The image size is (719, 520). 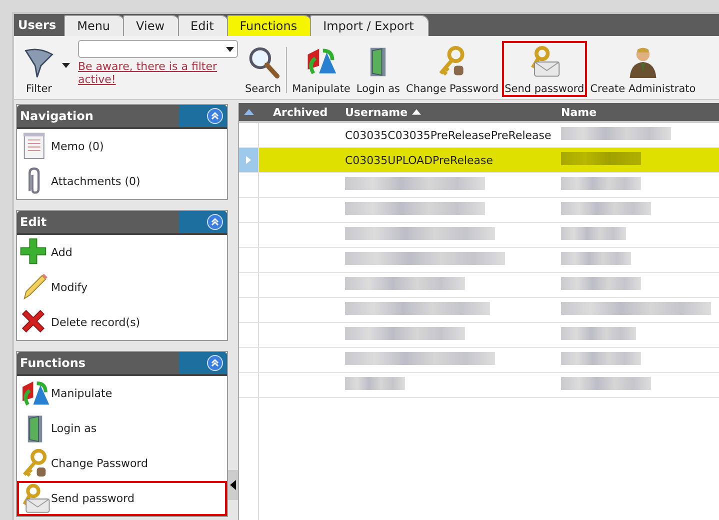 What do you see at coordinates (122, 498) in the screenshot?
I see `sidebar-item: Send password` at bounding box center [122, 498].